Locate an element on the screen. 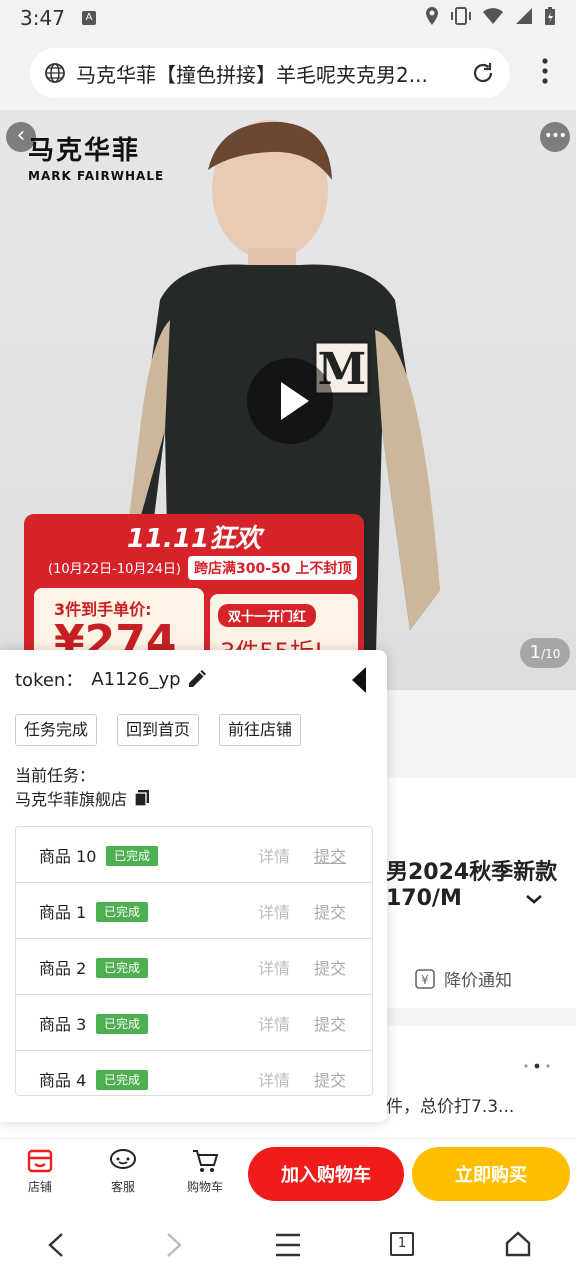  more-dots-icon: ••• is located at coordinates (555, 137).